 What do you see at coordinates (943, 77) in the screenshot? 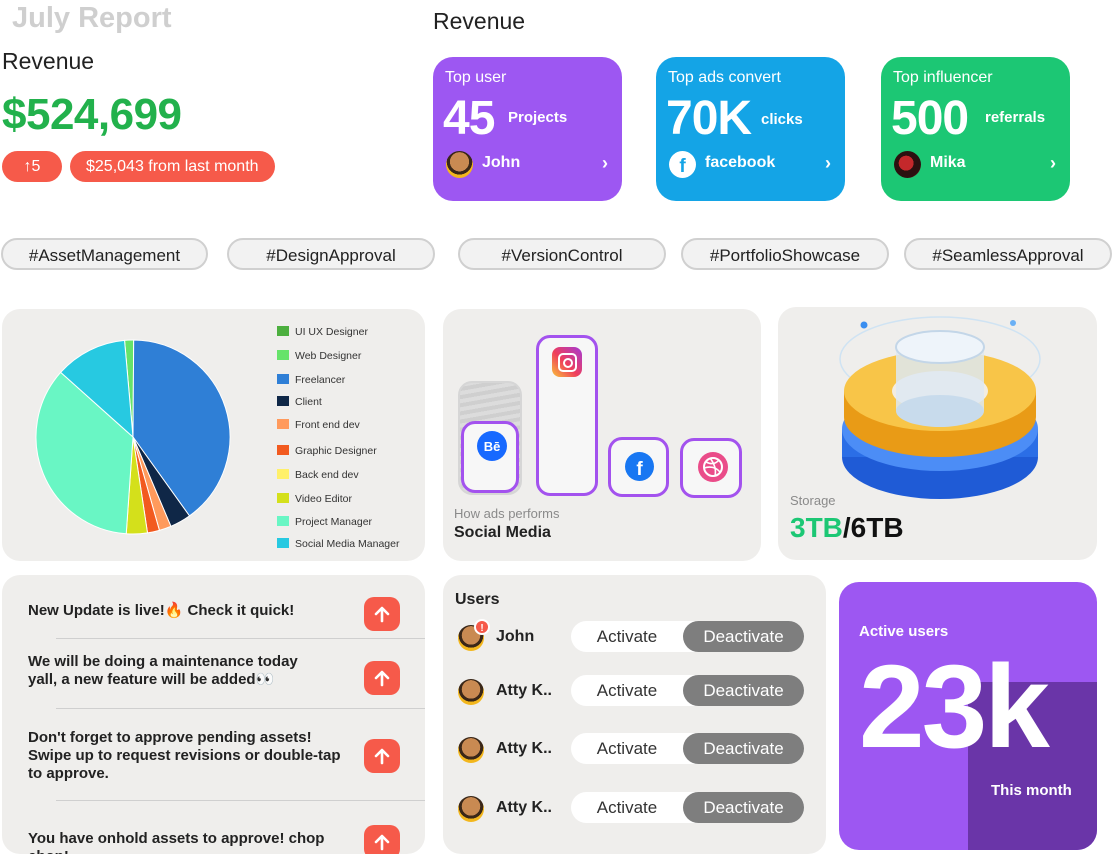
I see `card-label: Top influencer` at bounding box center [943, 77].